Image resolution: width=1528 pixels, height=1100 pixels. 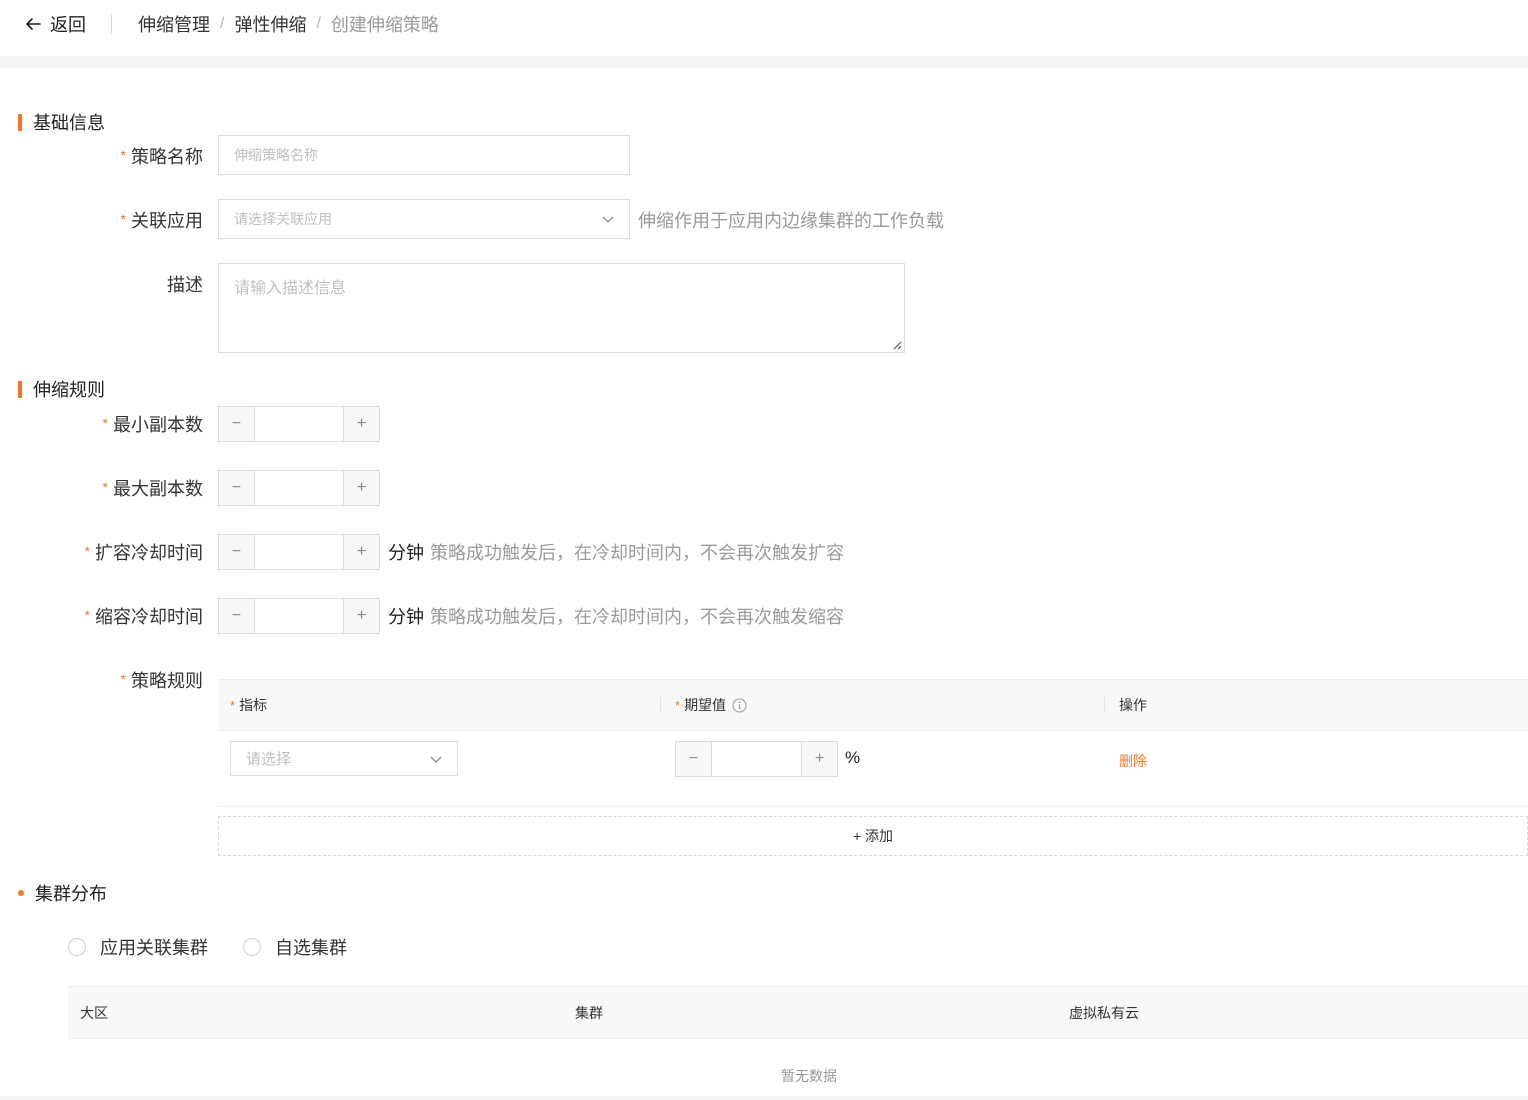 What do you see at coordinates (705, 705) in the screenshot?
I see `column-expected-label: 期望值` at bounding box center [705, 705].